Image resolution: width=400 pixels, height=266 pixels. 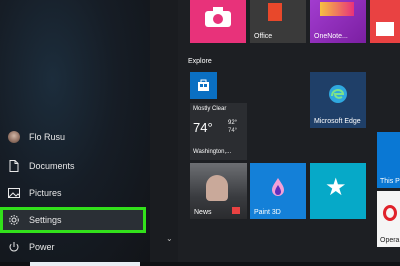 I want to click on news-tile: News, so click(x=218, y=191).